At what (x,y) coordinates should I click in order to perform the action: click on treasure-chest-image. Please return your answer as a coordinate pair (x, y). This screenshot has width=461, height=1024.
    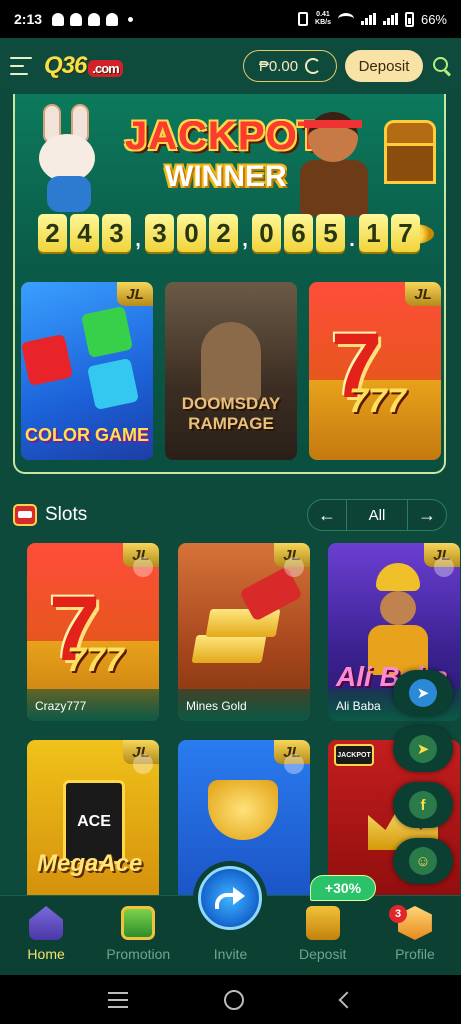
    Looking at the image, I should click on (410, 152).